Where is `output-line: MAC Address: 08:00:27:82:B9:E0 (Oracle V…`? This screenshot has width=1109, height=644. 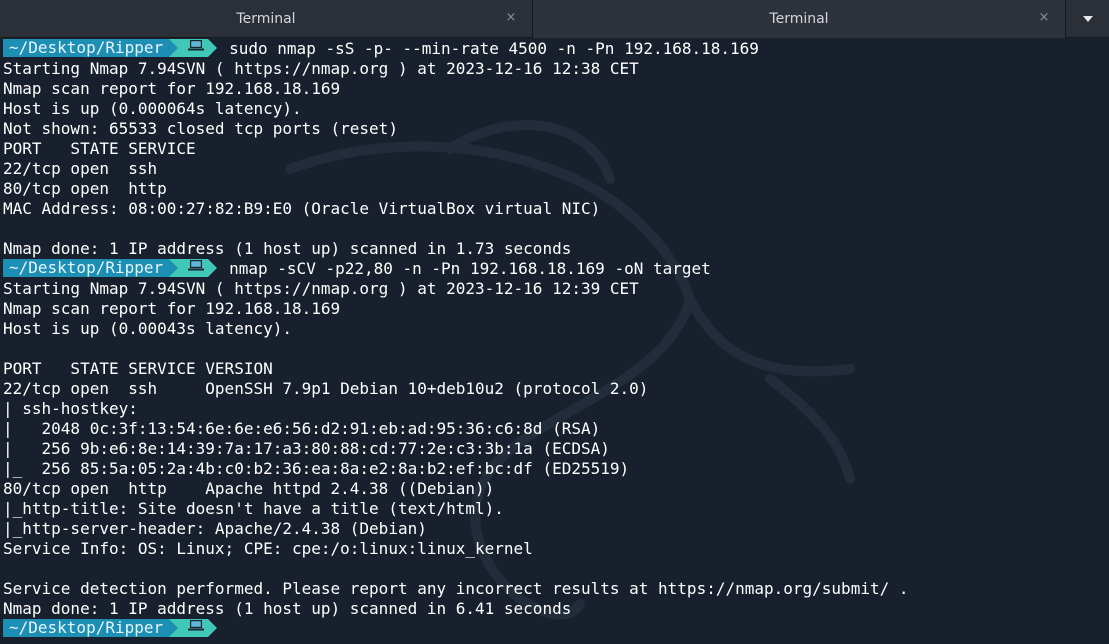 output-line: MAC Address: 08:00:27:82:B9:E0 (Oracle V… is located at coordinates (302, 208).